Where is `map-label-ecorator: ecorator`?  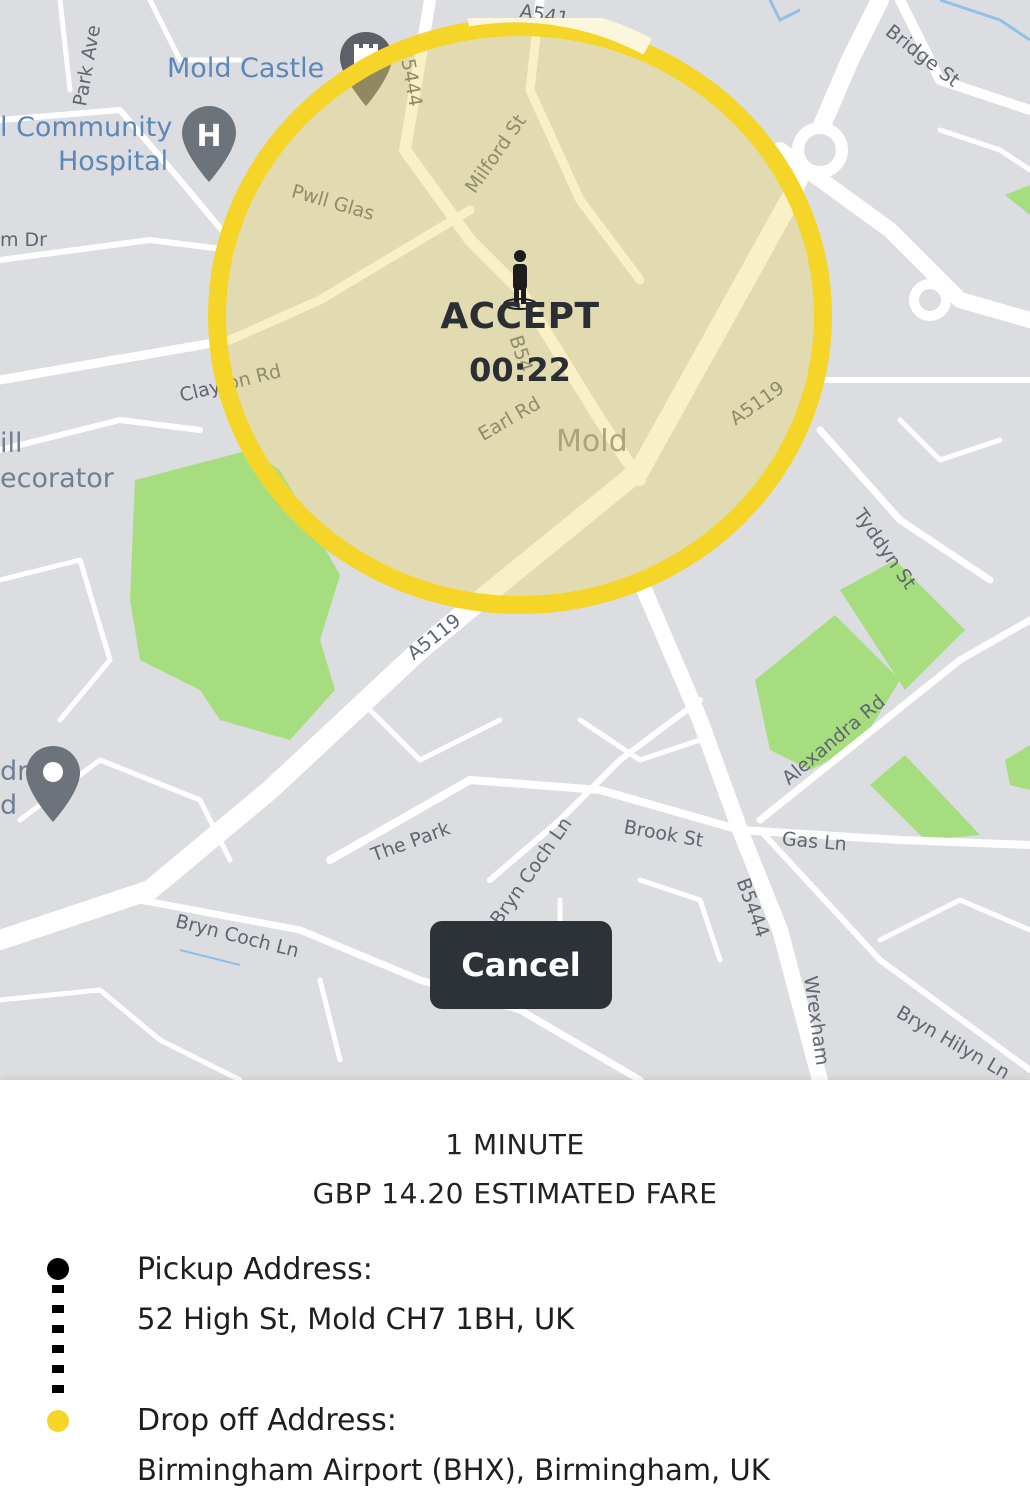 map-label-ecorator: ecorator is located at coordinates (57, 478).